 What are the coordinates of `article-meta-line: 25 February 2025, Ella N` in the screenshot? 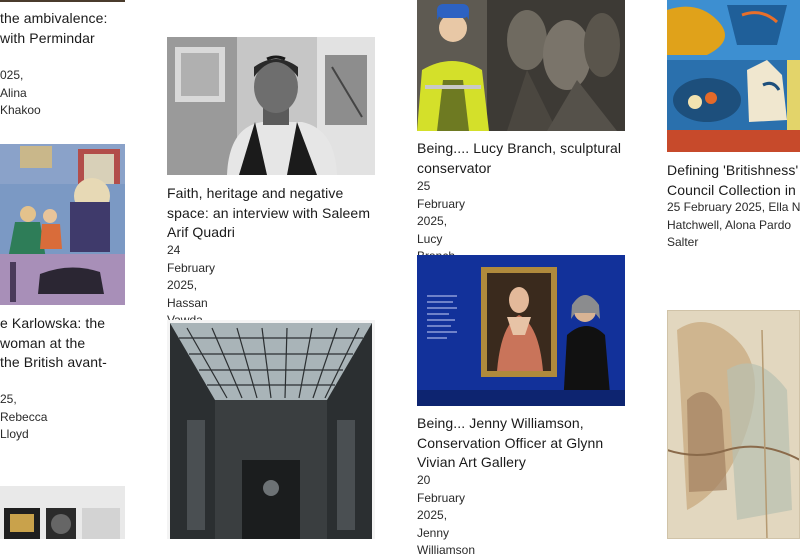 It's located at (733, 207).